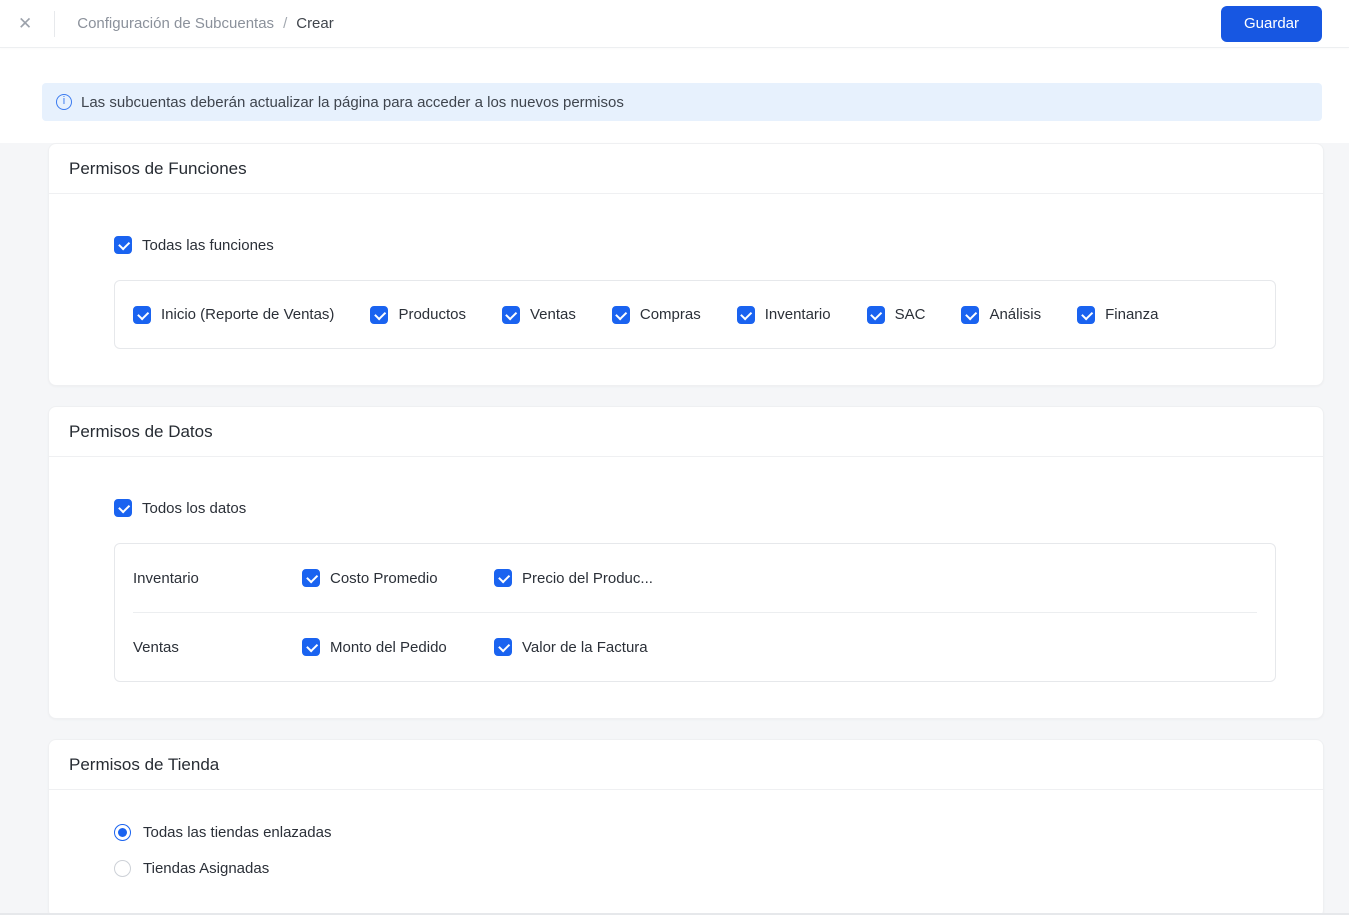 This screenshot has width=1349, height=915. Describe the element at coordinates (910, 314) in the screenshot. I see `function-label: SAC` at that location.